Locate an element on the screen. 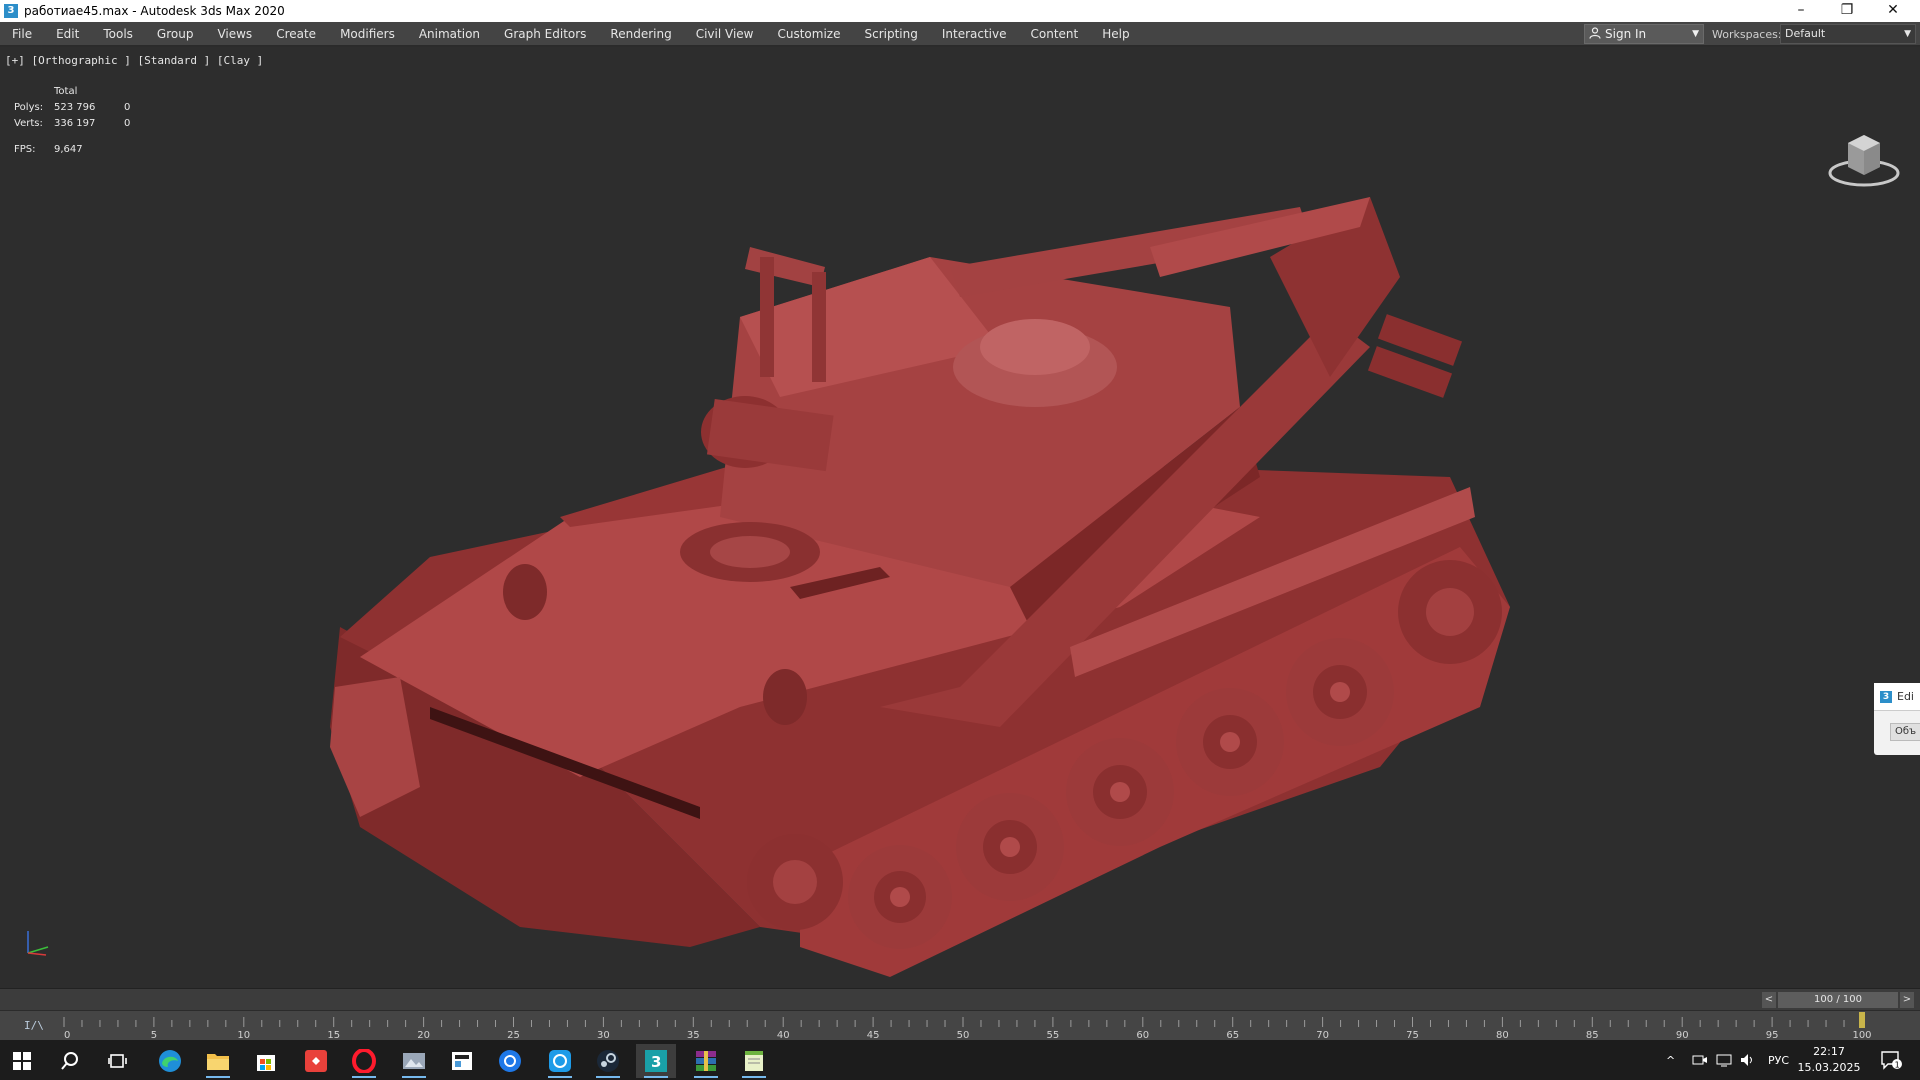 The width and height of the screenshot is (1920, 1080). anydesk-icon is located at coordinates (316, 1061).